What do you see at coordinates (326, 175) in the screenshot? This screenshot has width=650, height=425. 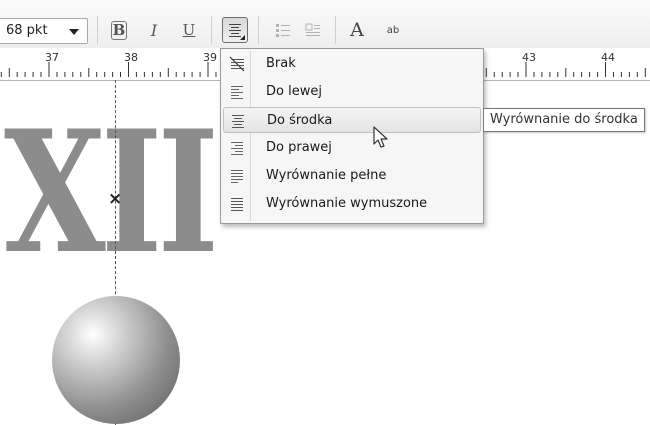 I see `menu-item-label: Wyrównanie pełne` at bounding box center [326, 175].